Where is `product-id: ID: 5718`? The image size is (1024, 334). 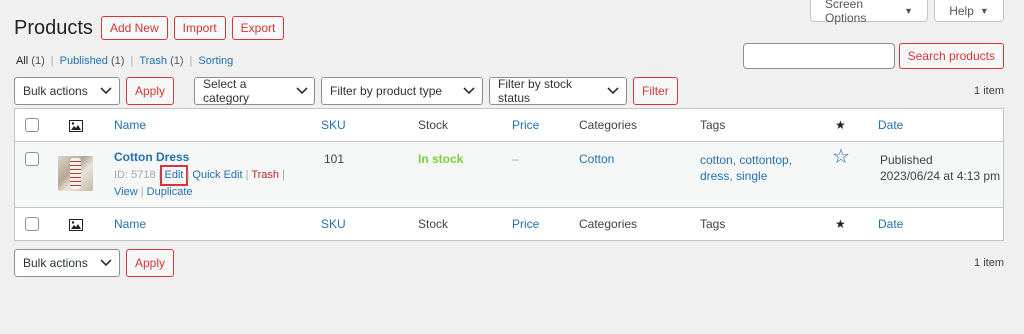
product-id: ID: 5718 is located at coordinates (135, 175).